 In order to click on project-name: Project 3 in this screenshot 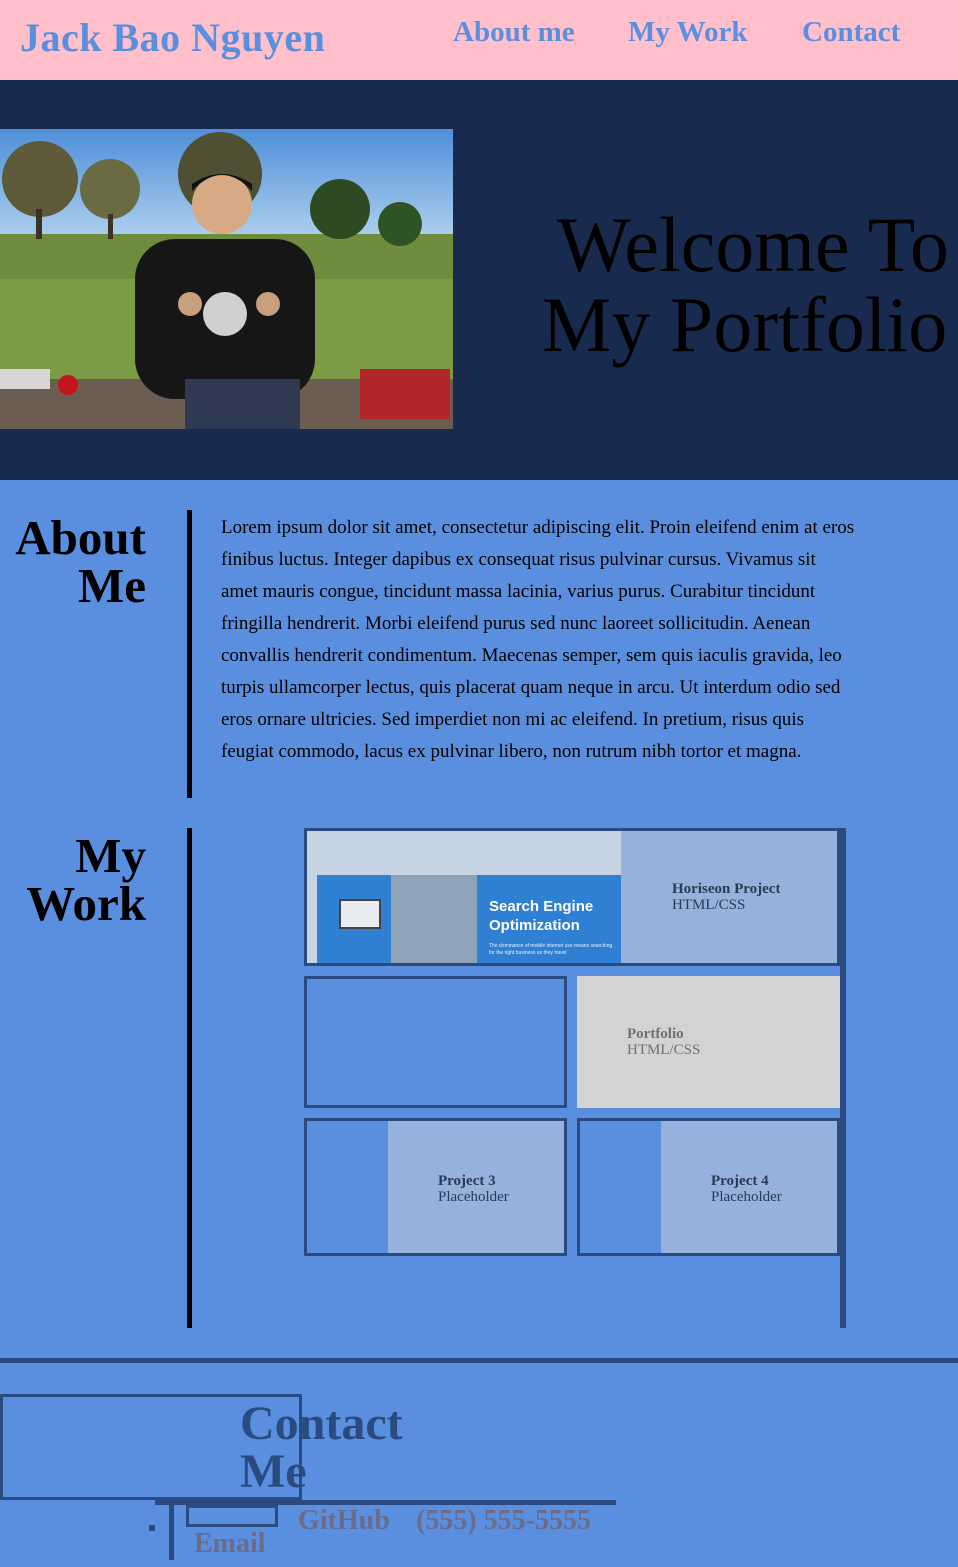, I will do `click(467, 1181)`.